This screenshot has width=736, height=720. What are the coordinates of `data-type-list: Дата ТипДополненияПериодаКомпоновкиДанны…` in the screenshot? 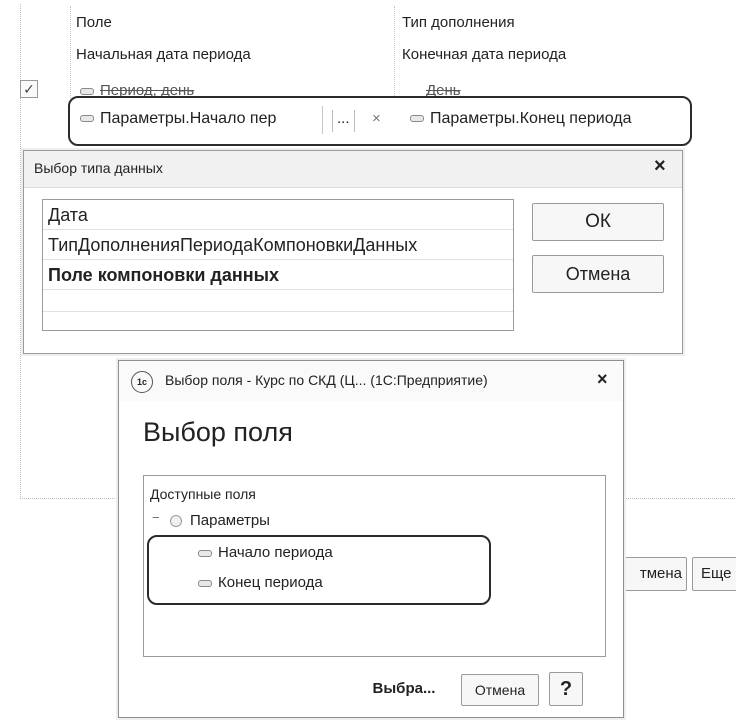 It's located at (278, 265).